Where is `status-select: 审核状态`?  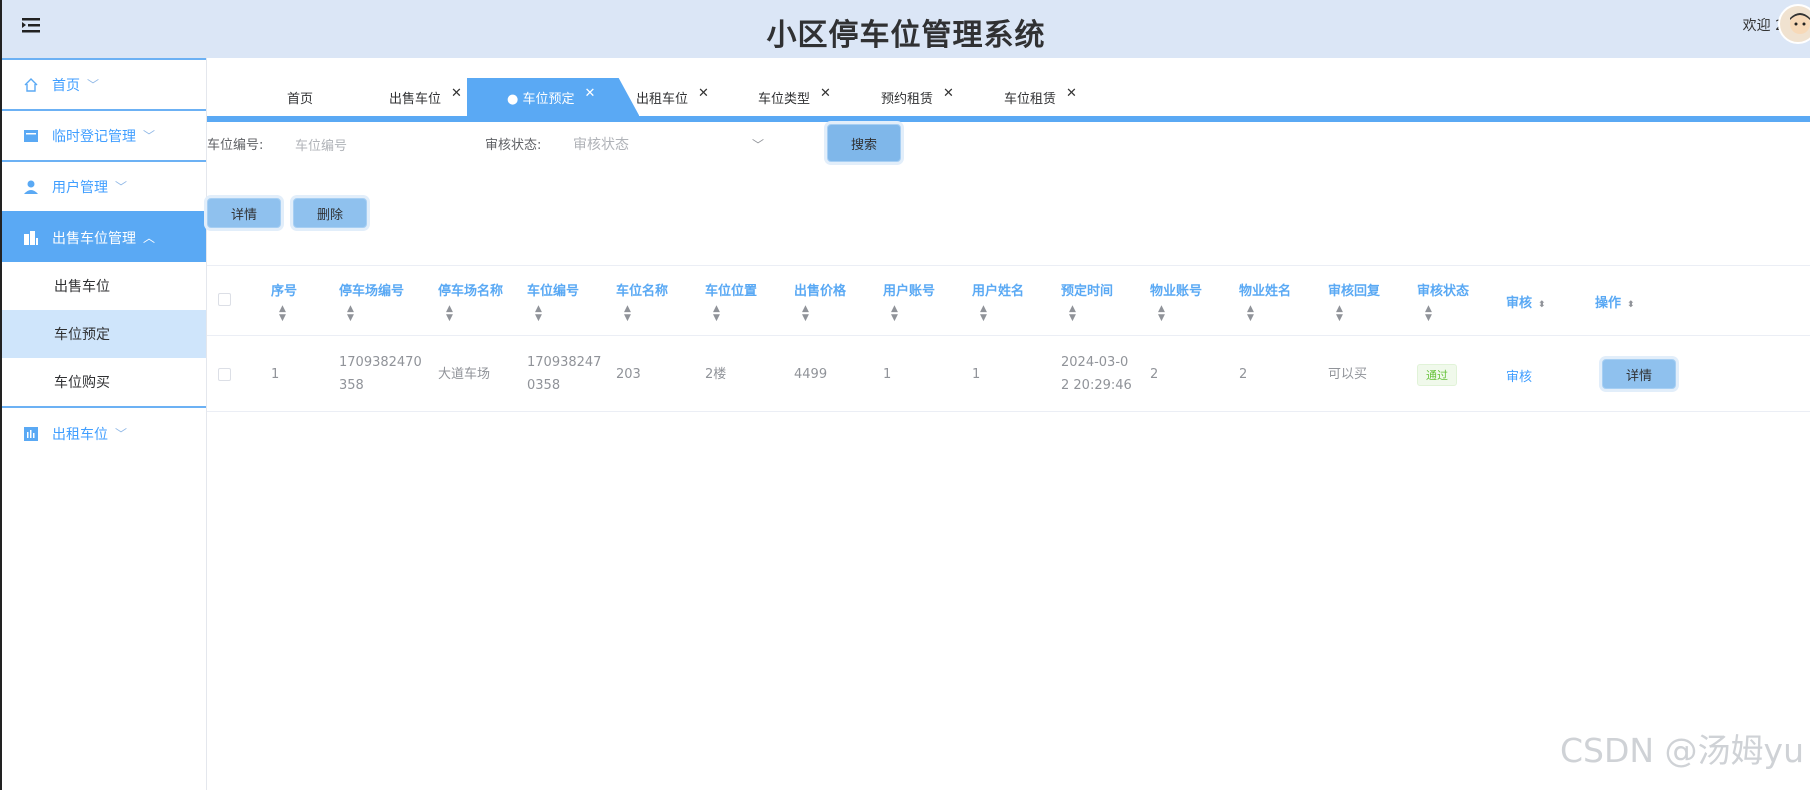 status-select: 审核状态 is located at coordinates (668, 144).